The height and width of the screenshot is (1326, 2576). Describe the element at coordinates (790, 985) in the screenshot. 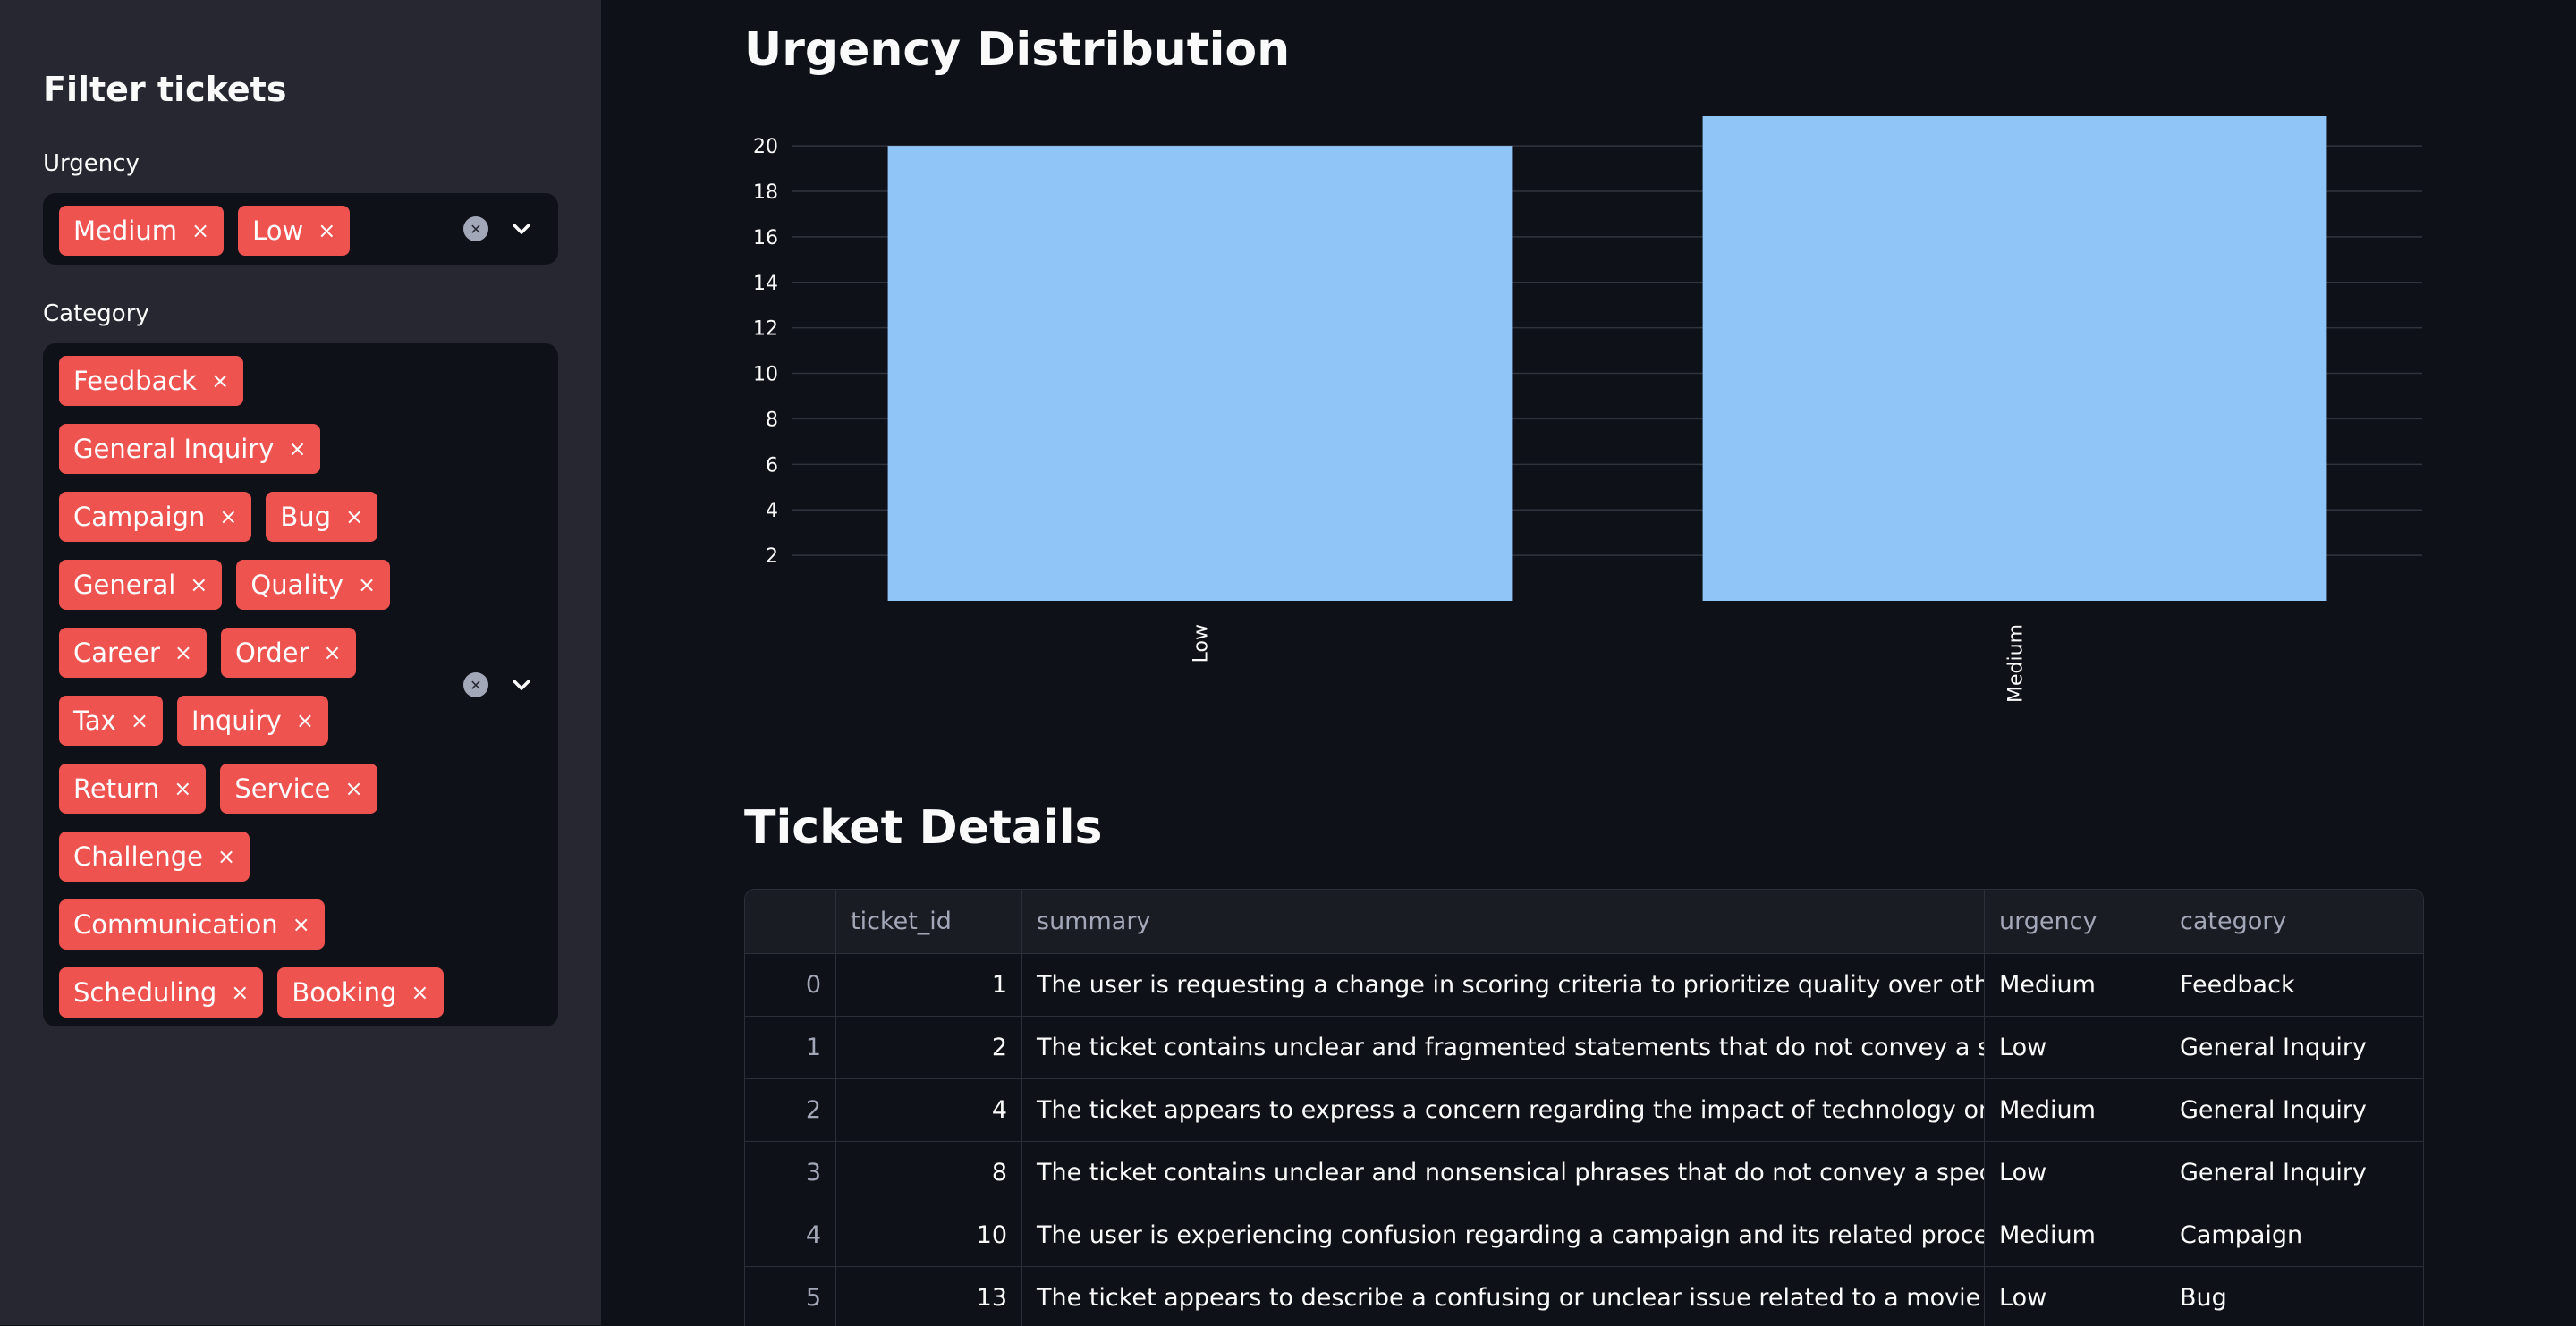

I see `table-cell-idx: 0` at that location.